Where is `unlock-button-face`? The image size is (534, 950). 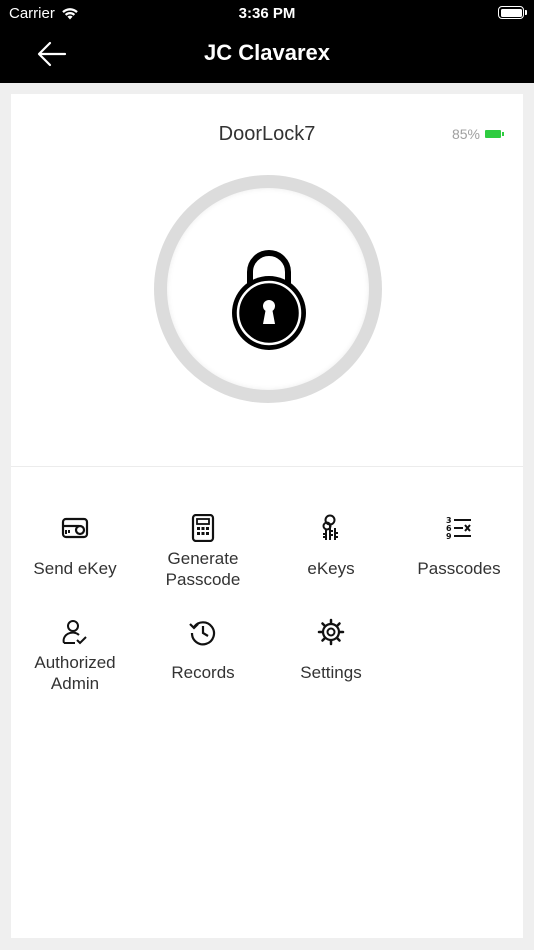 unlock-button-face is located at coordinates (268, 289).